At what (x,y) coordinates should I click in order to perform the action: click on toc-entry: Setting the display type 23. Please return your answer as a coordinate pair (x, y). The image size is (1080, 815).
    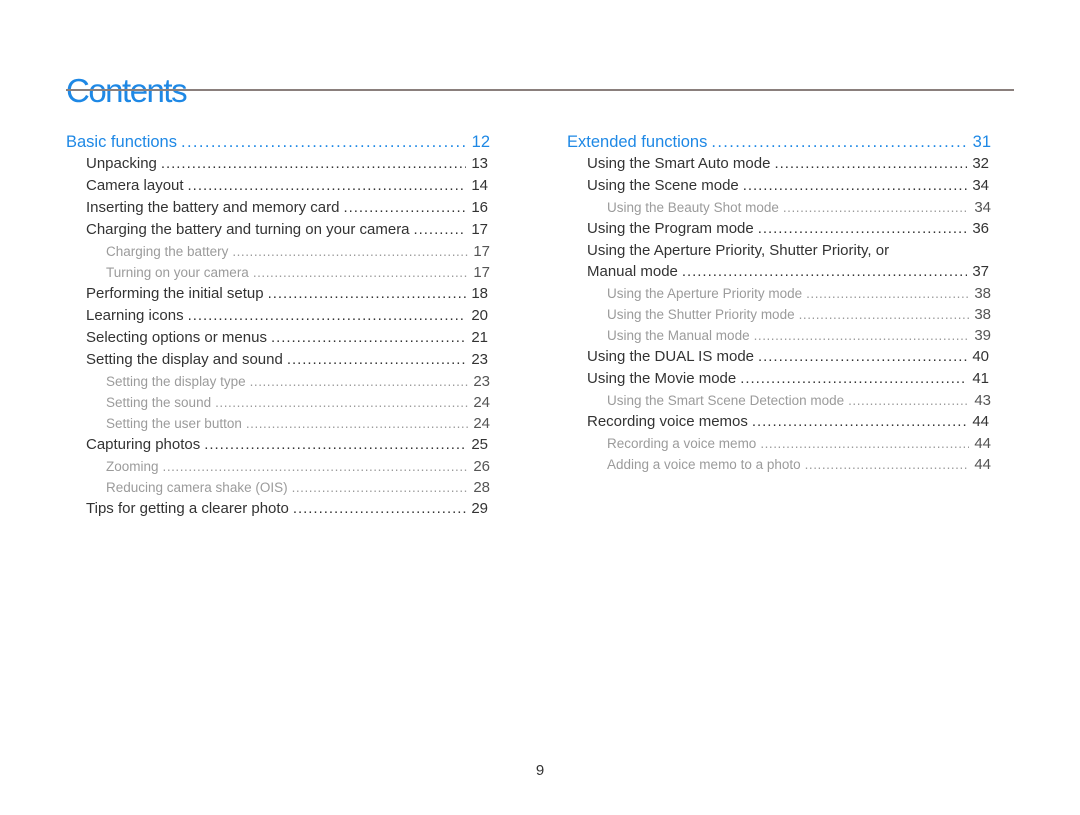
    Looking at the image, I should click on (278, 381).